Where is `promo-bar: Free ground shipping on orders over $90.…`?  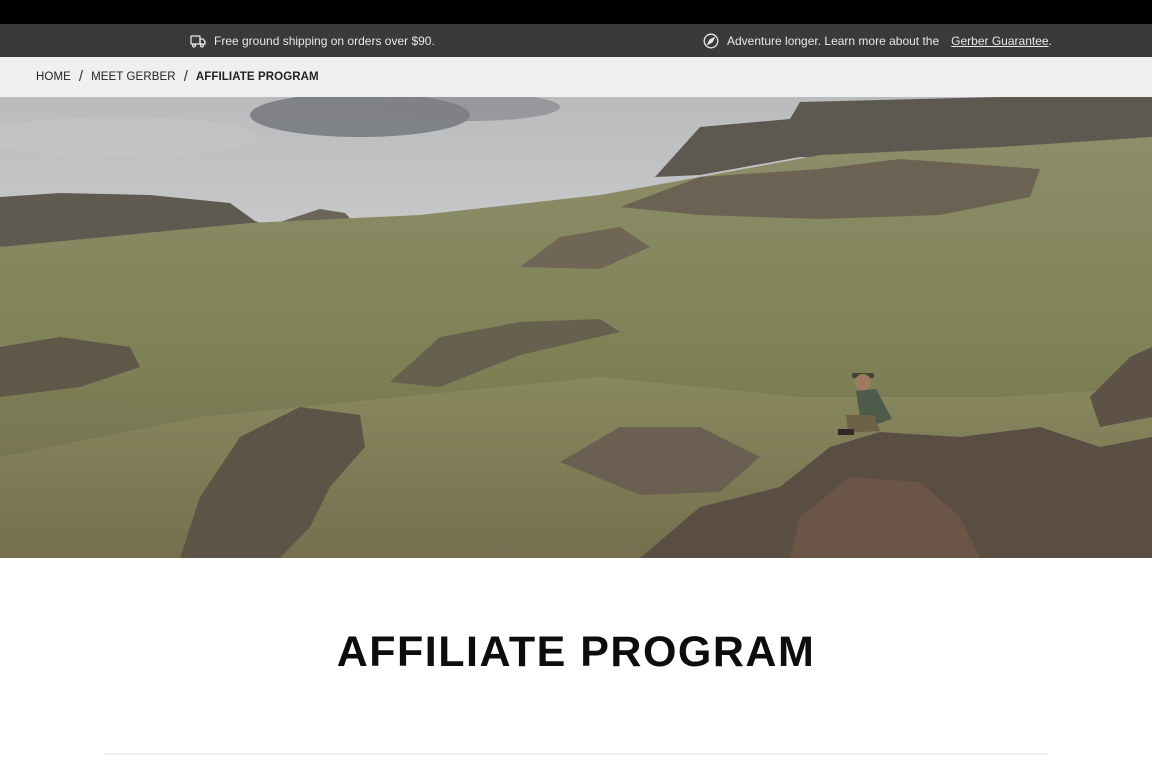 promo-bar: Free ground shipping on orders over $90.… is located at coordinates (576, 40).